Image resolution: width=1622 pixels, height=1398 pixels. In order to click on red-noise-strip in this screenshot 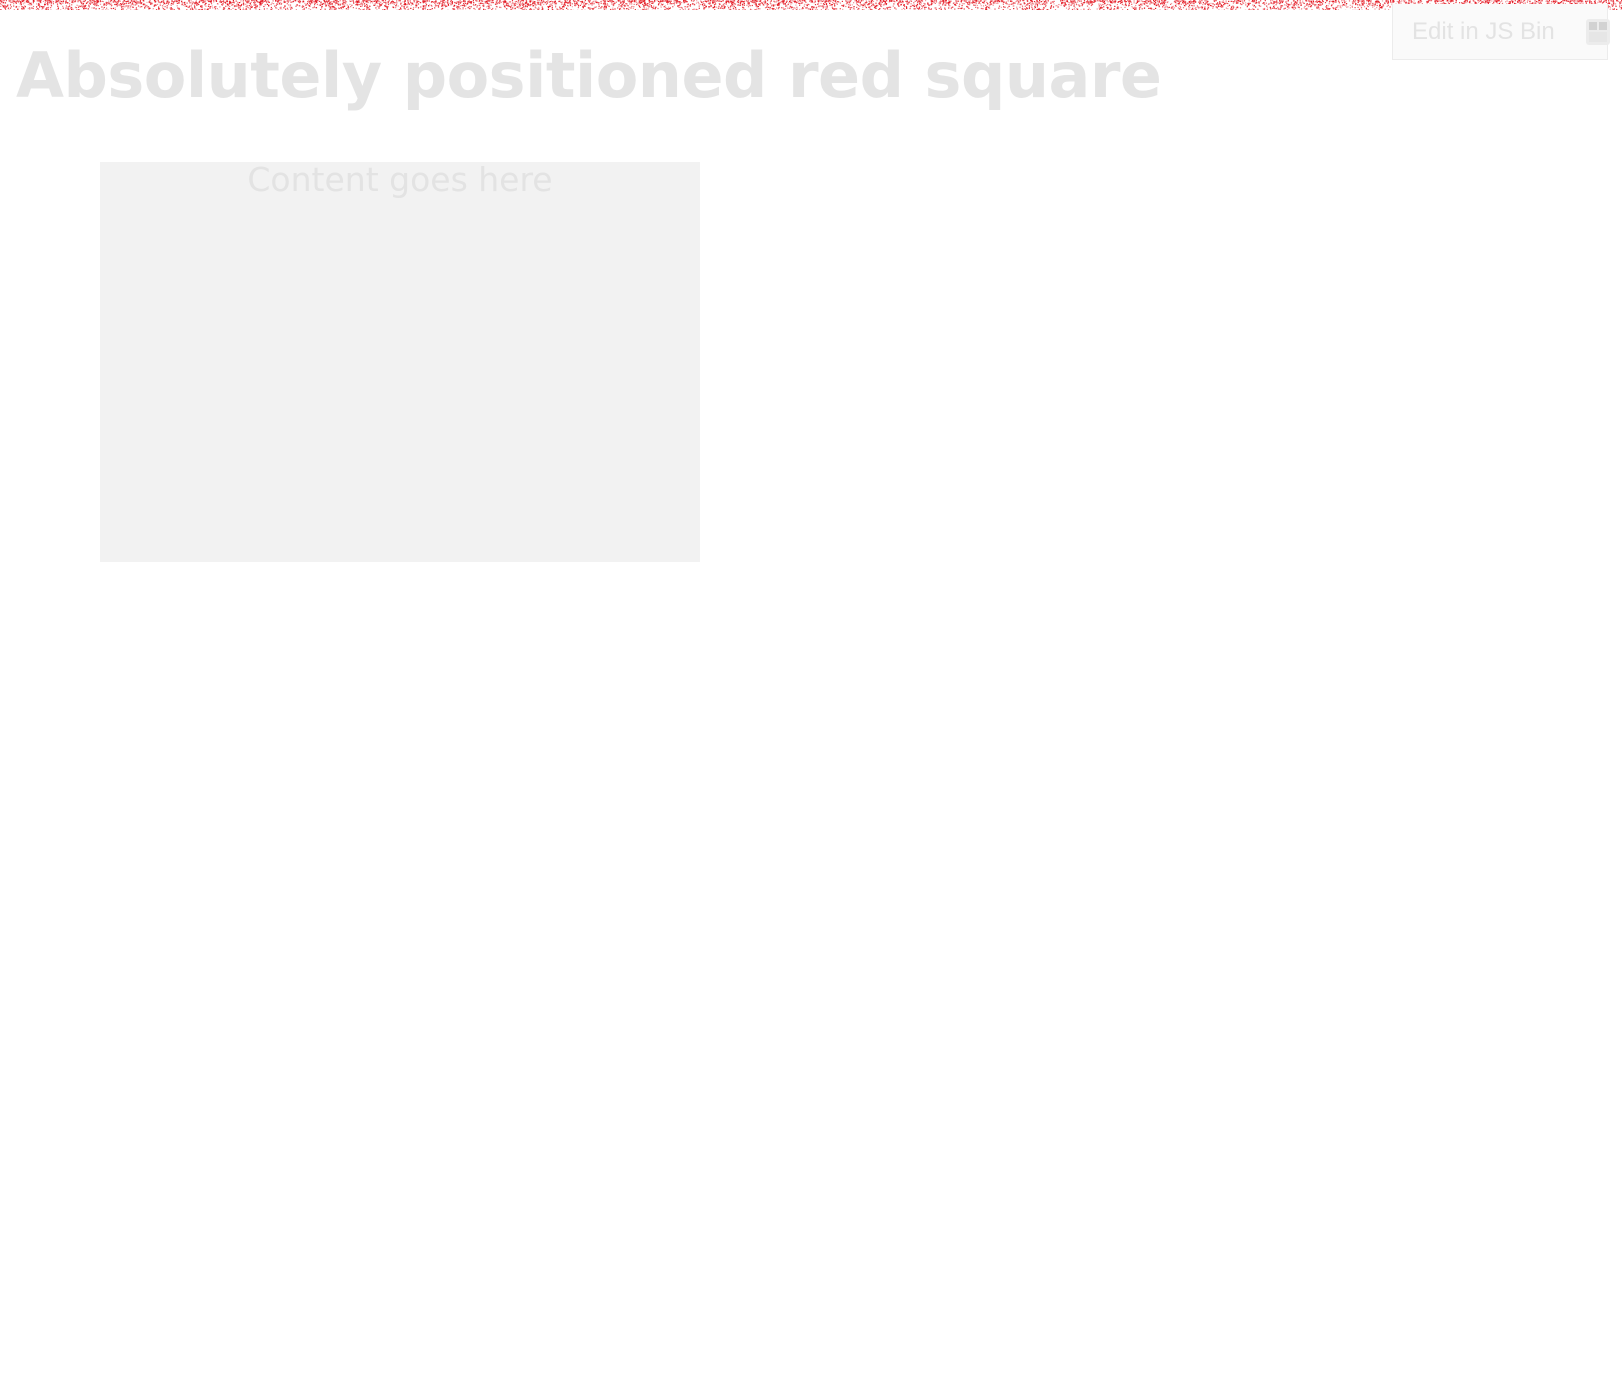, I will do `click(811, 5)`.